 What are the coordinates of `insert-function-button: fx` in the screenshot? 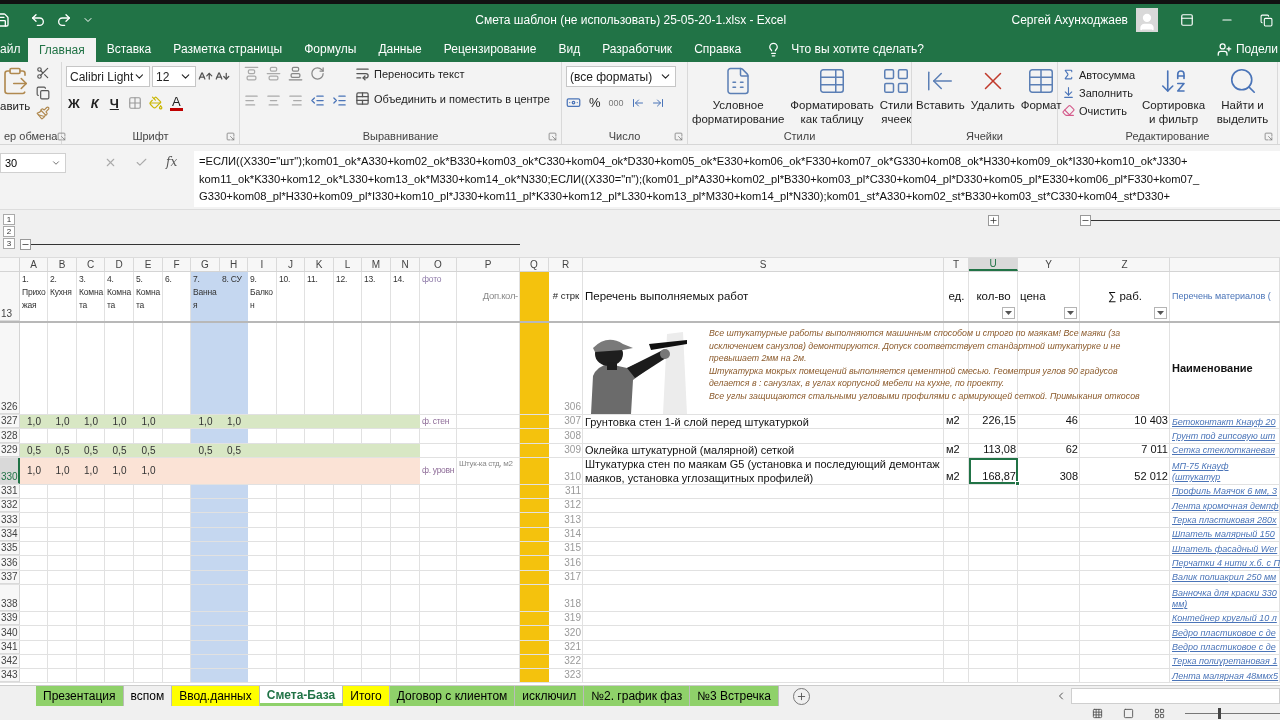 It's located at (172, 162).